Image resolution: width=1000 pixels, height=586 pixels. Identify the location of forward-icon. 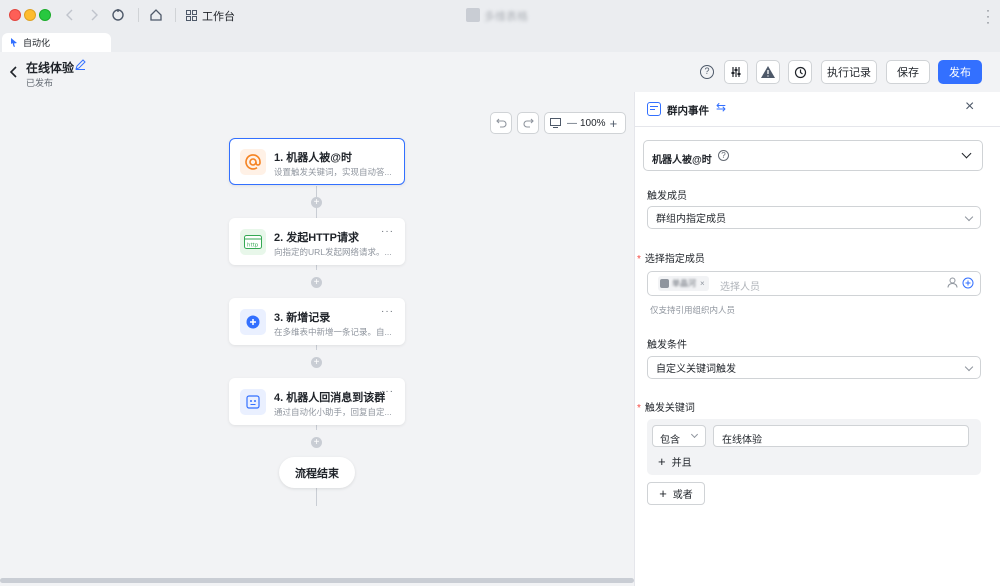
(94, 15).